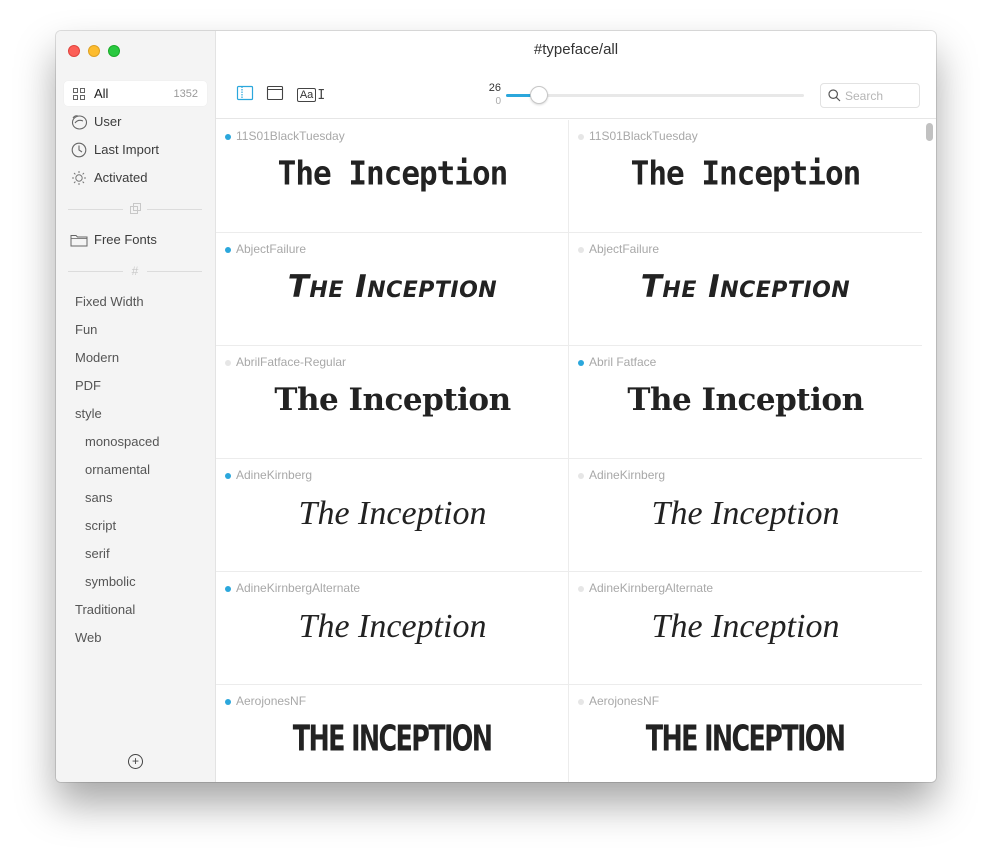 The image size is (992, 862). I want to click on tag-fixed-width: Fixed Width, so click(109, 302).